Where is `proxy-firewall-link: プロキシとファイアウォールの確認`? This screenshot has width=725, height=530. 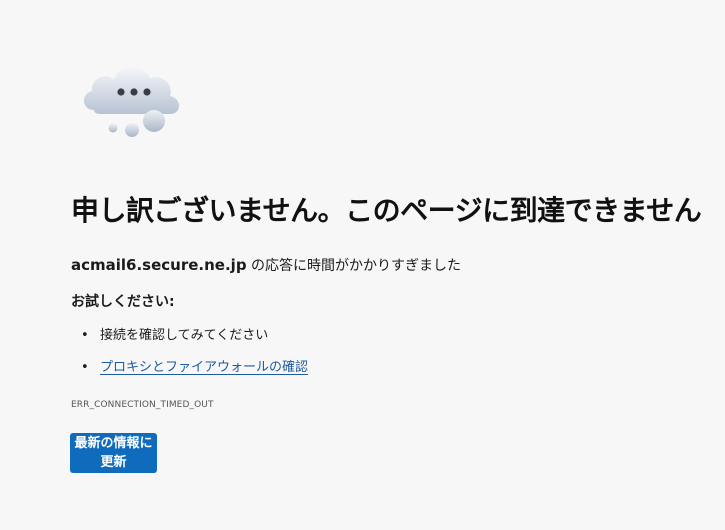
proxy-firewall-link: プロキシとファイアウォールの確認 is located at coordinates (204, 367).